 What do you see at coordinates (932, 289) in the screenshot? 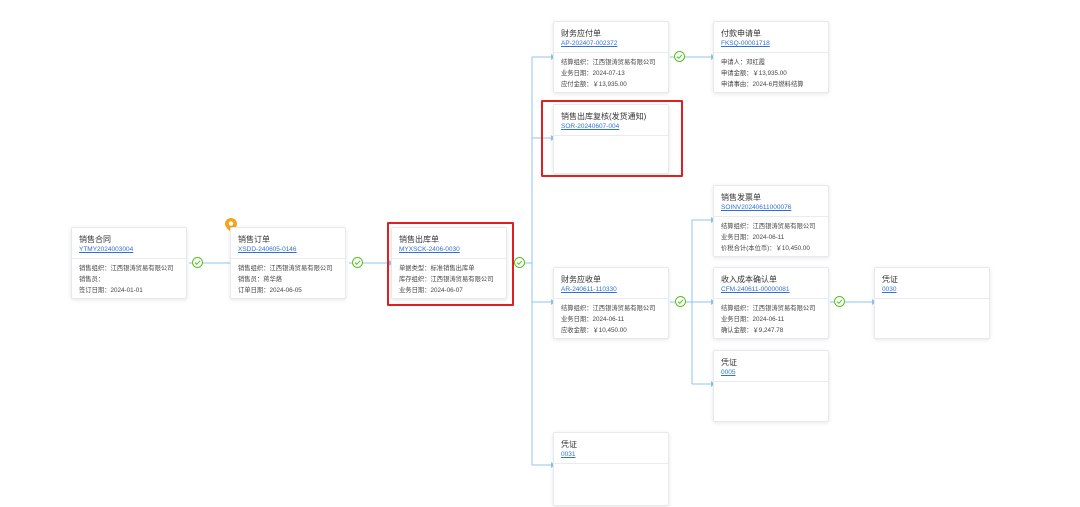
I see `document-code-link: 0030` at bounding box center [932, 289].